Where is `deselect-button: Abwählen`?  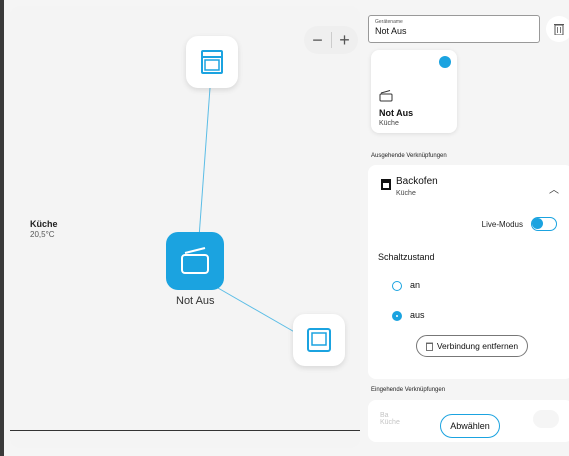
deselect-button: Abwählen is located at coordinates (470, 426).